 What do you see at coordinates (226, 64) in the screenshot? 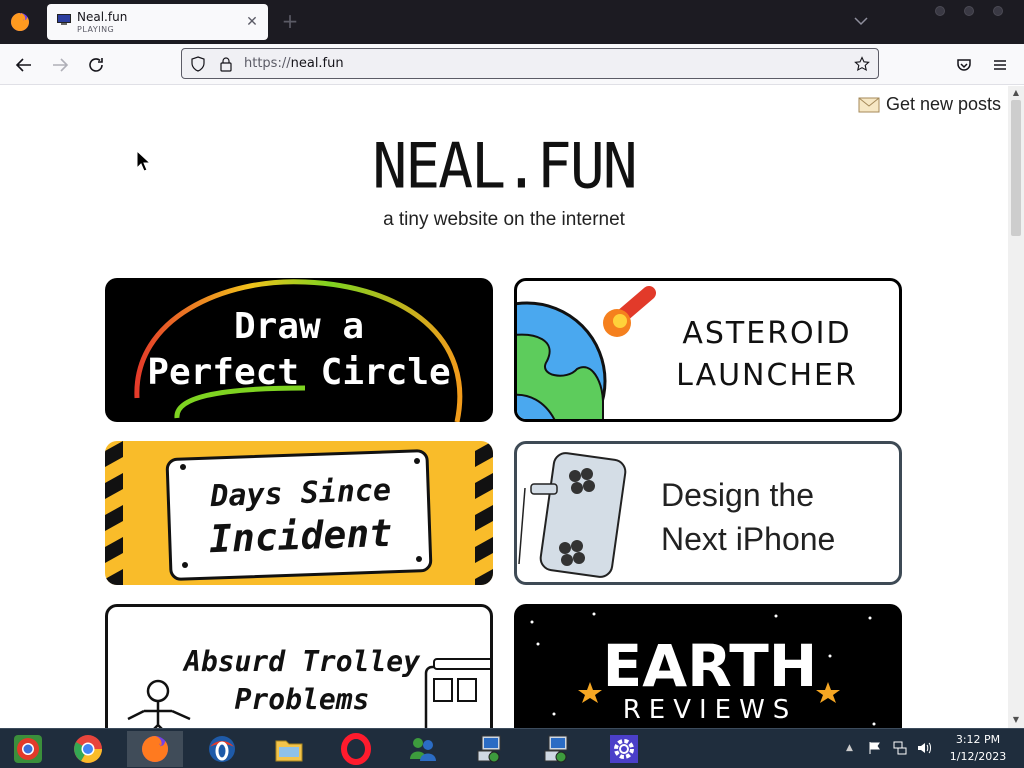
I see `padlock-icon` at bounding box center [226, 64].